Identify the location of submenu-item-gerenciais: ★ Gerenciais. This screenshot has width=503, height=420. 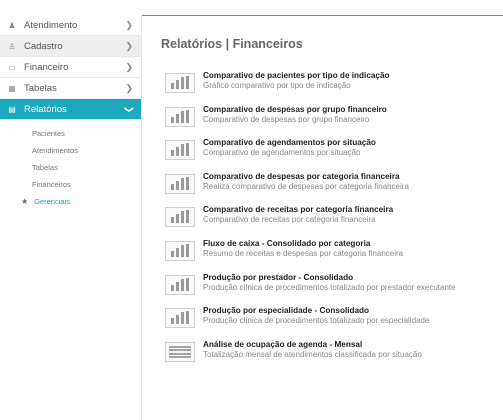
(70, 201).